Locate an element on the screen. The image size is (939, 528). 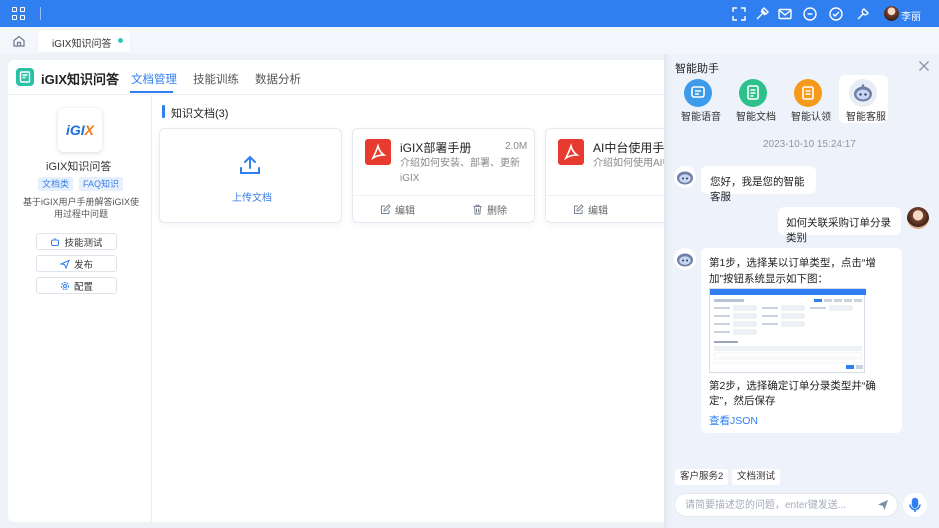
upload-label: 上传文档 is located at coordinates (252, 196).